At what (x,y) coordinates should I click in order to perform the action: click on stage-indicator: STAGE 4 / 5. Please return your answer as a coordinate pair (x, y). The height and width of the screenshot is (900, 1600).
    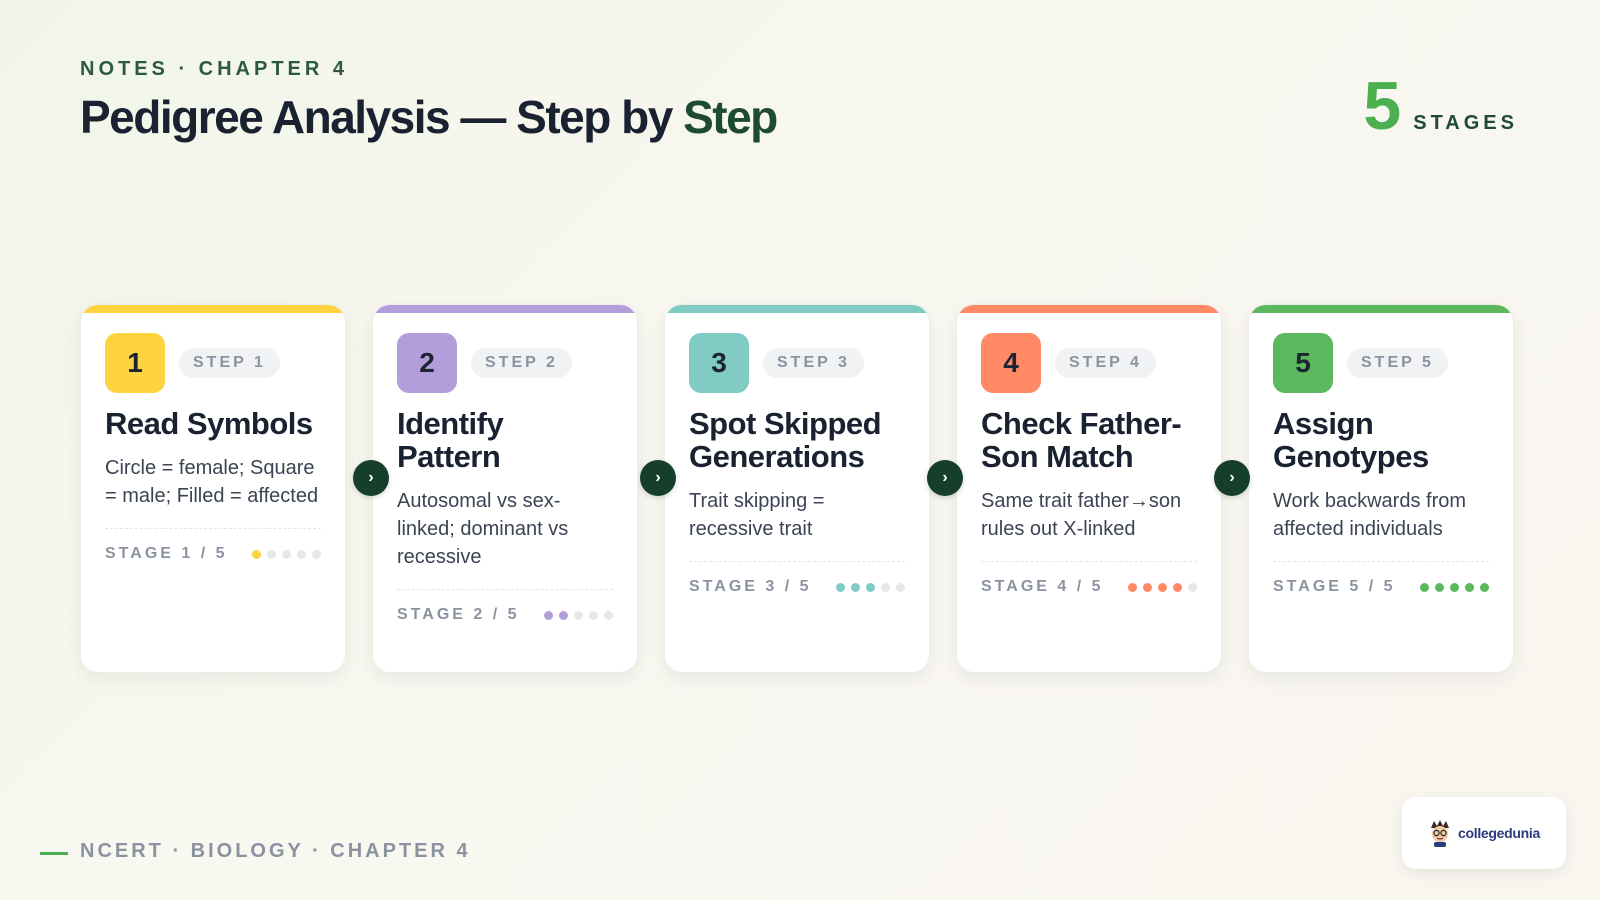
    Looking at the image, I should click on (1042, 586).